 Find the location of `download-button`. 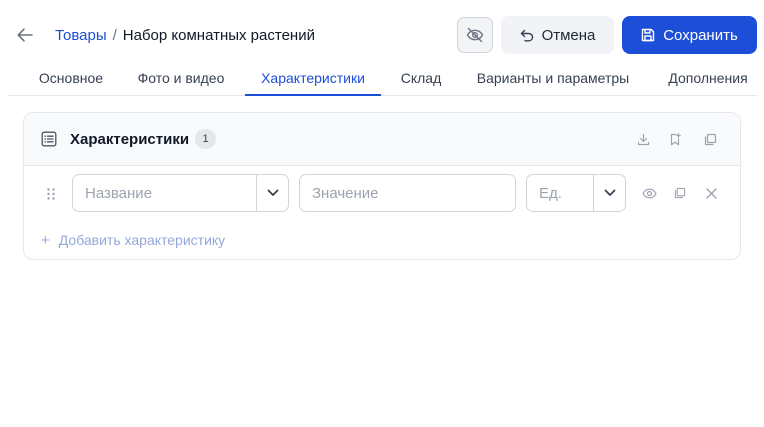

download-button is located at coordinates (643, 139).